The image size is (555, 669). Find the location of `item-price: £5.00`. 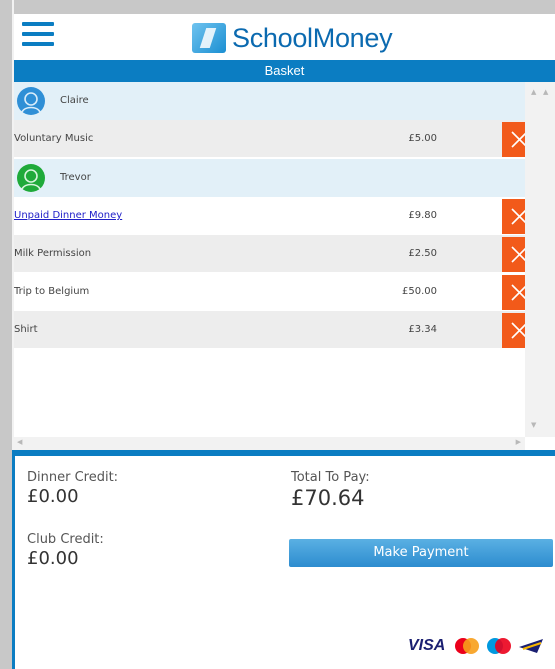

item-price: £5.00 is located at coordinates (422, 138).